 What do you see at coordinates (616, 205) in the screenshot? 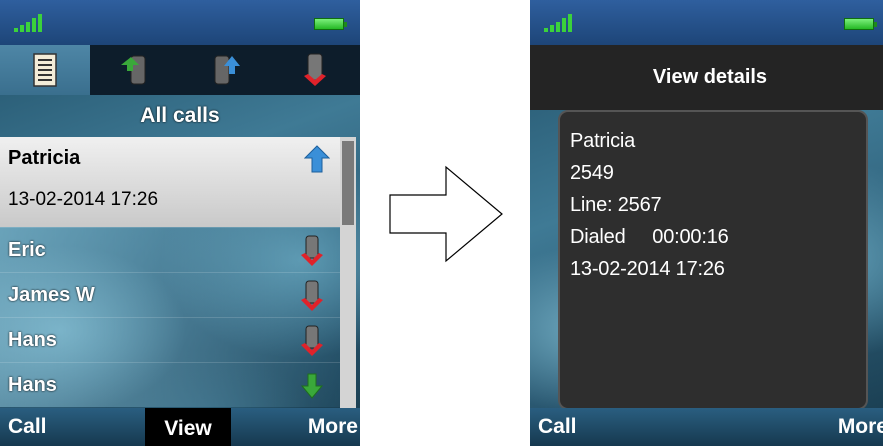
I see `detail-line: Line: 2567` at bounding box center [616, 205].